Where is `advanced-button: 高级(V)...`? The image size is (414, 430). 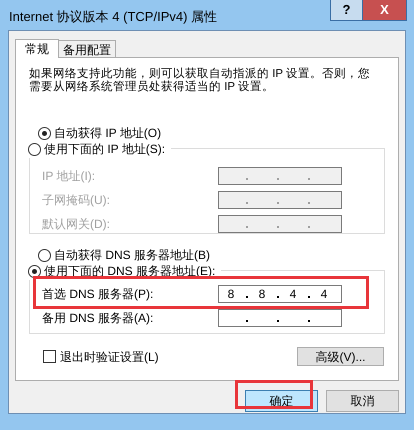
advanced-button: 高级(V)... is located at coordinates (340, 356).